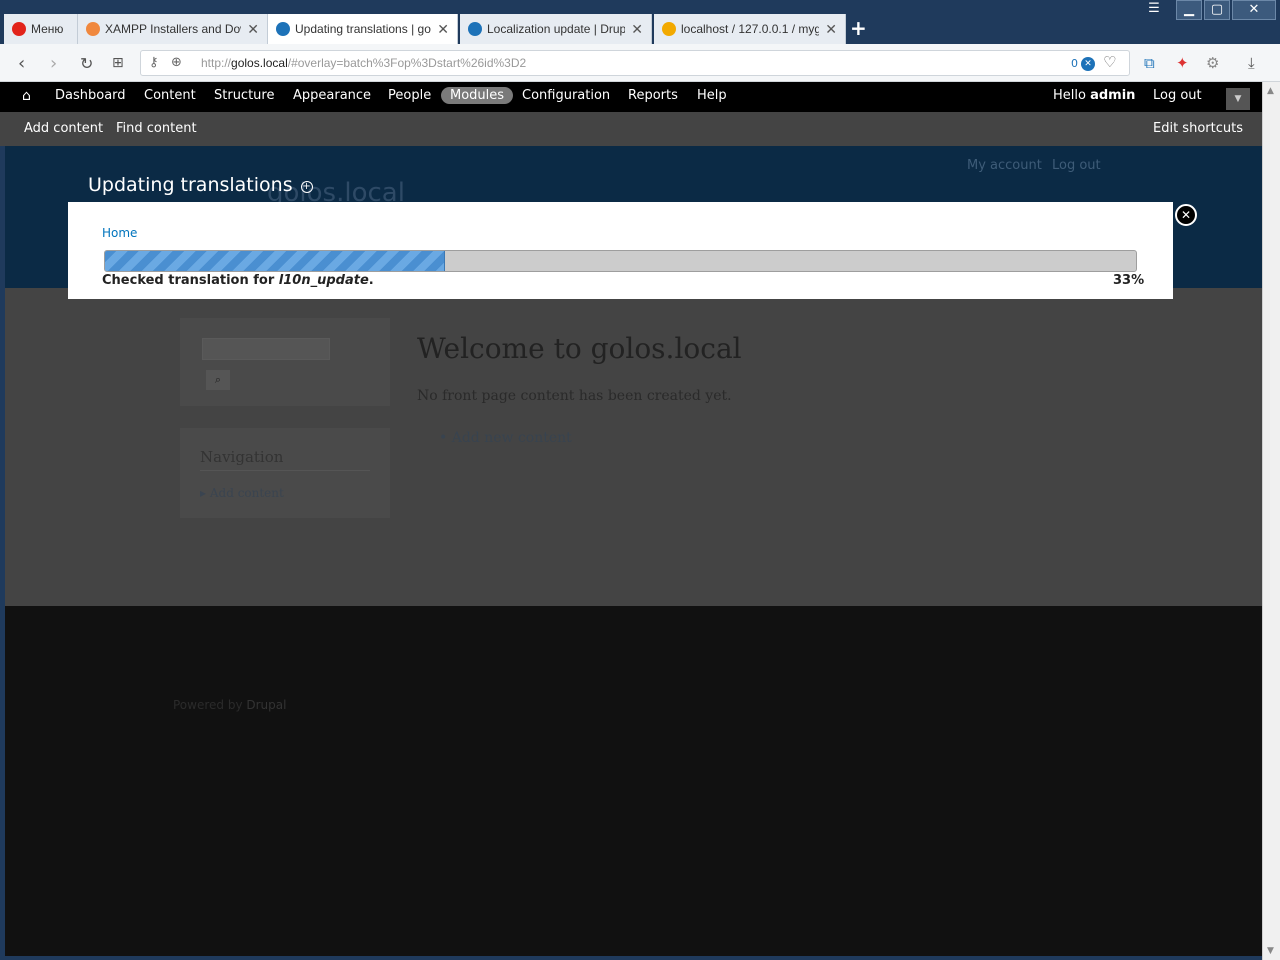 This screenshot has height=960, width=1280. I want to click on toolbar-help: Help, so click(712, 95).